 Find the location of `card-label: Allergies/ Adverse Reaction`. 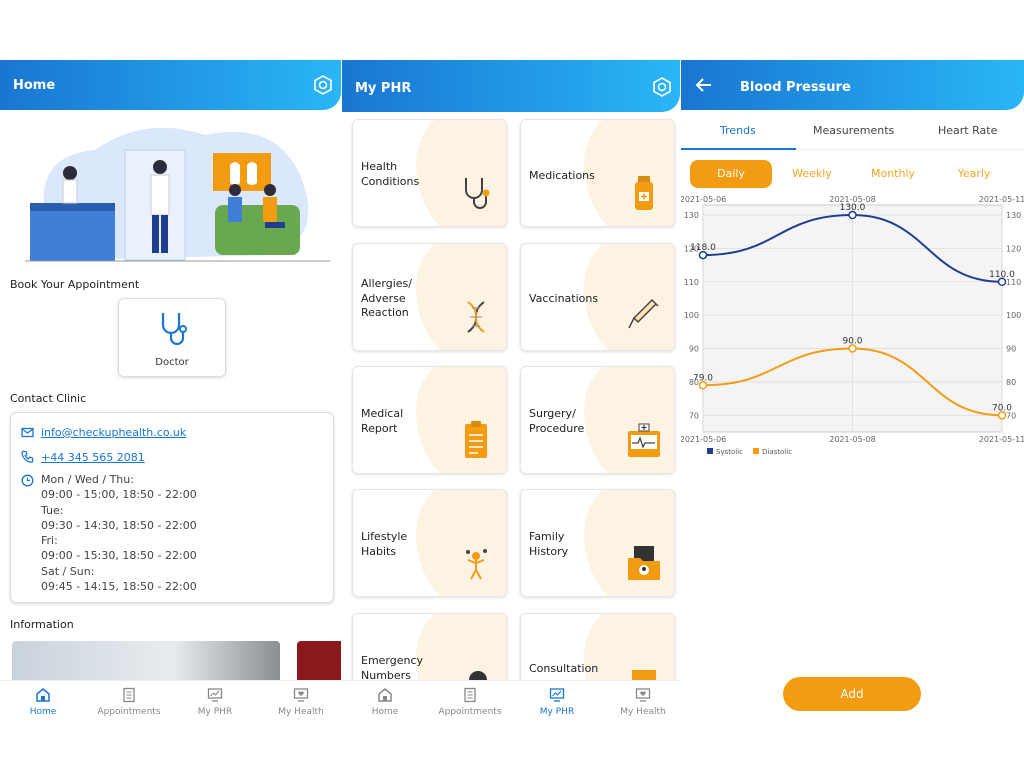

card-label: Allergies/ Adverse Reaction is located at coordinates (386, 298).